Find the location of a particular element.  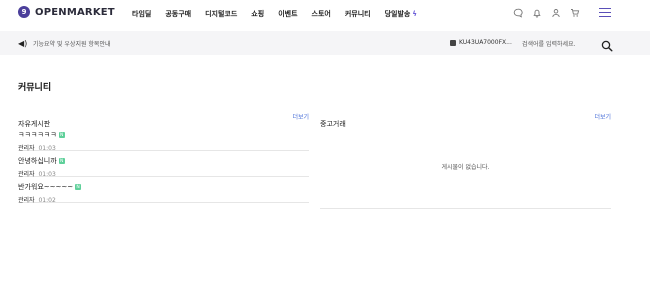

nav-item-sameday-label: 당일발송 is located at coordinates (397, 14).